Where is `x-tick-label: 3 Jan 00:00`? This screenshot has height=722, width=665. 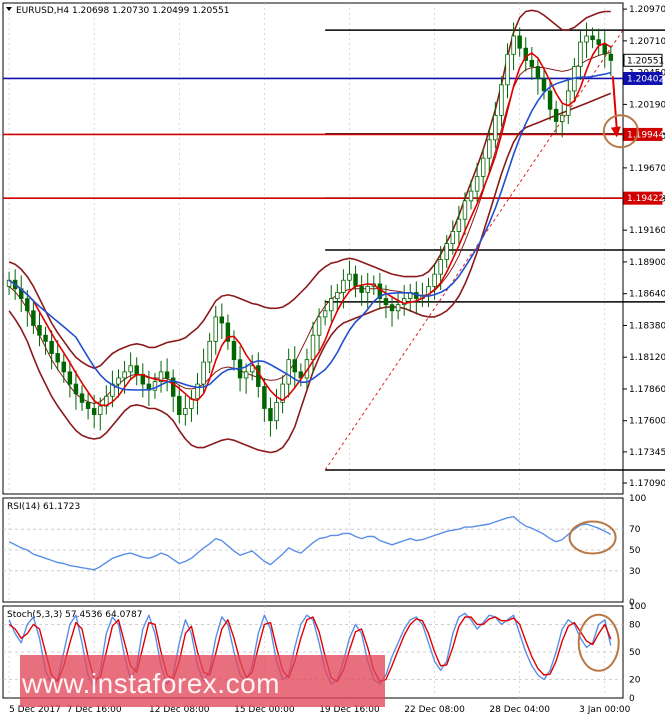 x-tick-label: 3 Jan 00:00 is located at coordinates (605, 710).